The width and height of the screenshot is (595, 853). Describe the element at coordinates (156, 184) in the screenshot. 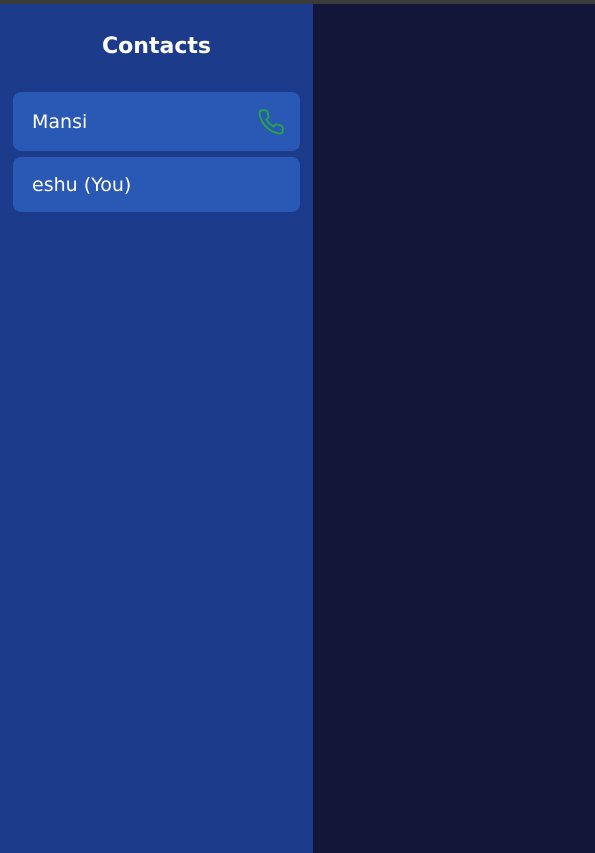

I see `contact-item-self: eshu (You)` at that location.